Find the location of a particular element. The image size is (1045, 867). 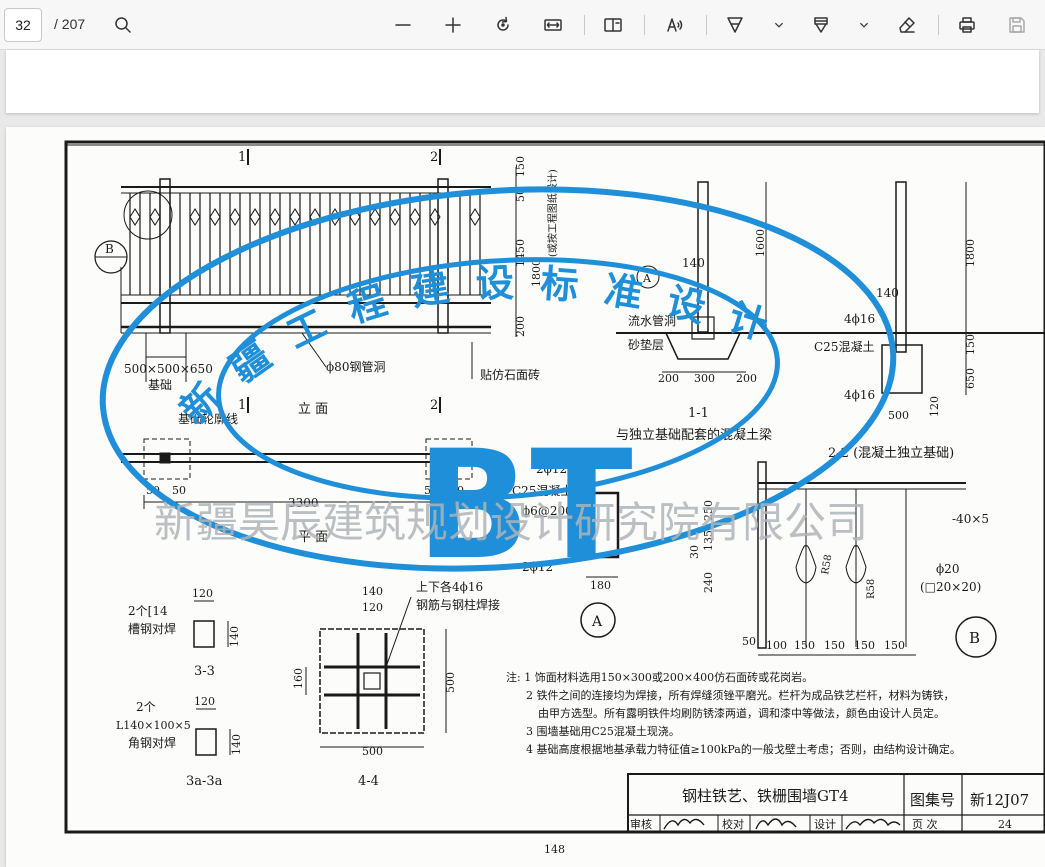

eraser-icon is located at coordinates (907, 25).